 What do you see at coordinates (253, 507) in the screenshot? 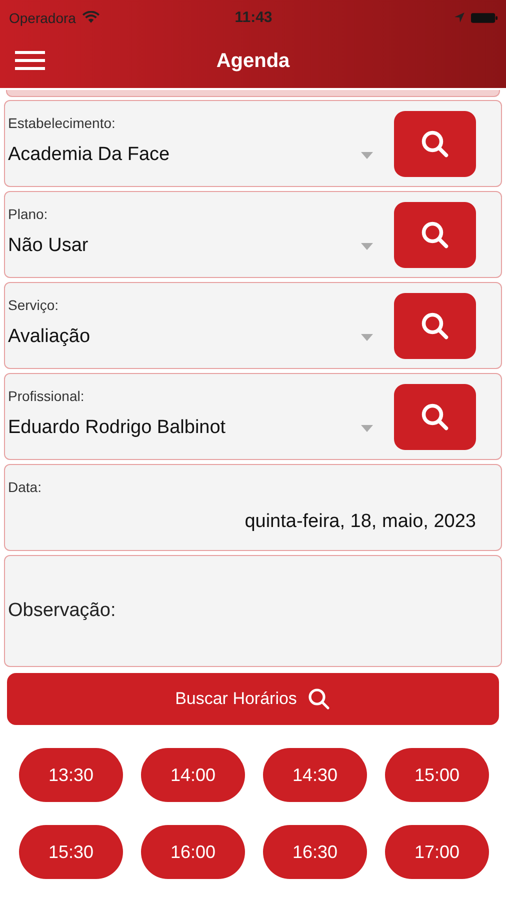
I see `date-field: Data: quinta-feira, 18, maio, 2023` at bounding box center [253, 507].